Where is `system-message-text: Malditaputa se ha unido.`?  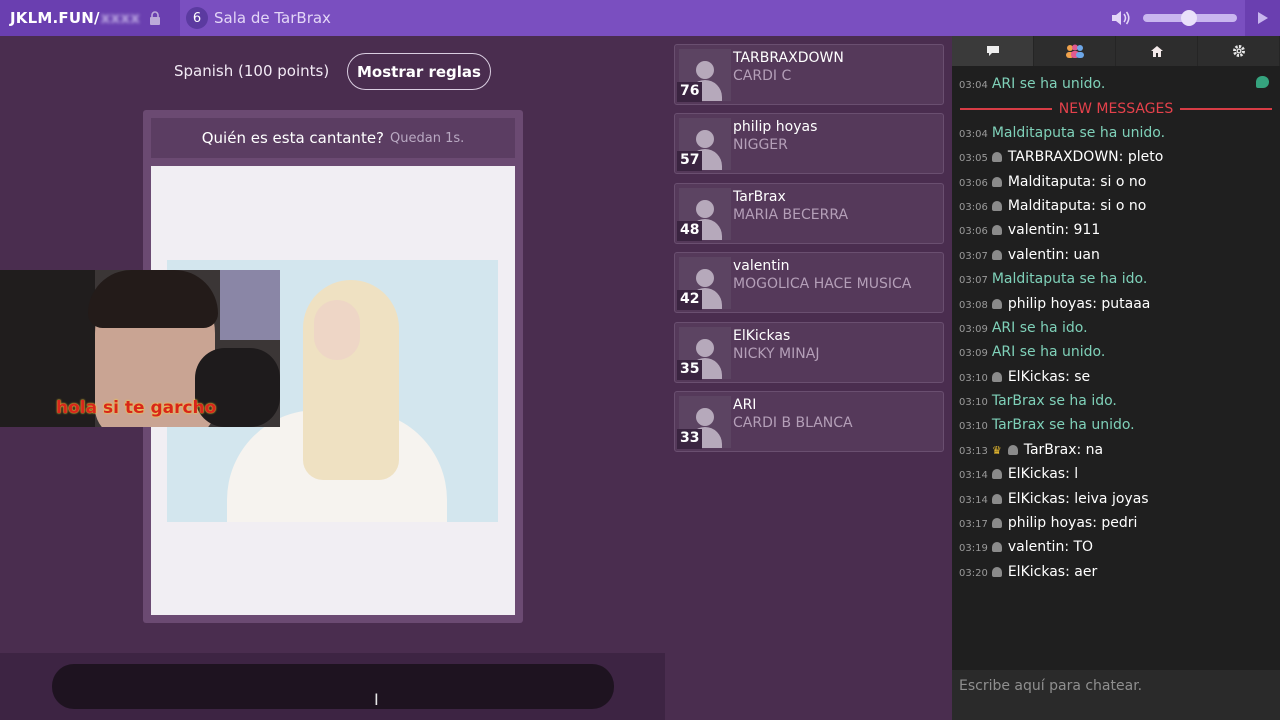
system-message-text: Malditaputa se ha unido. is located at coordinates (1078, 132).